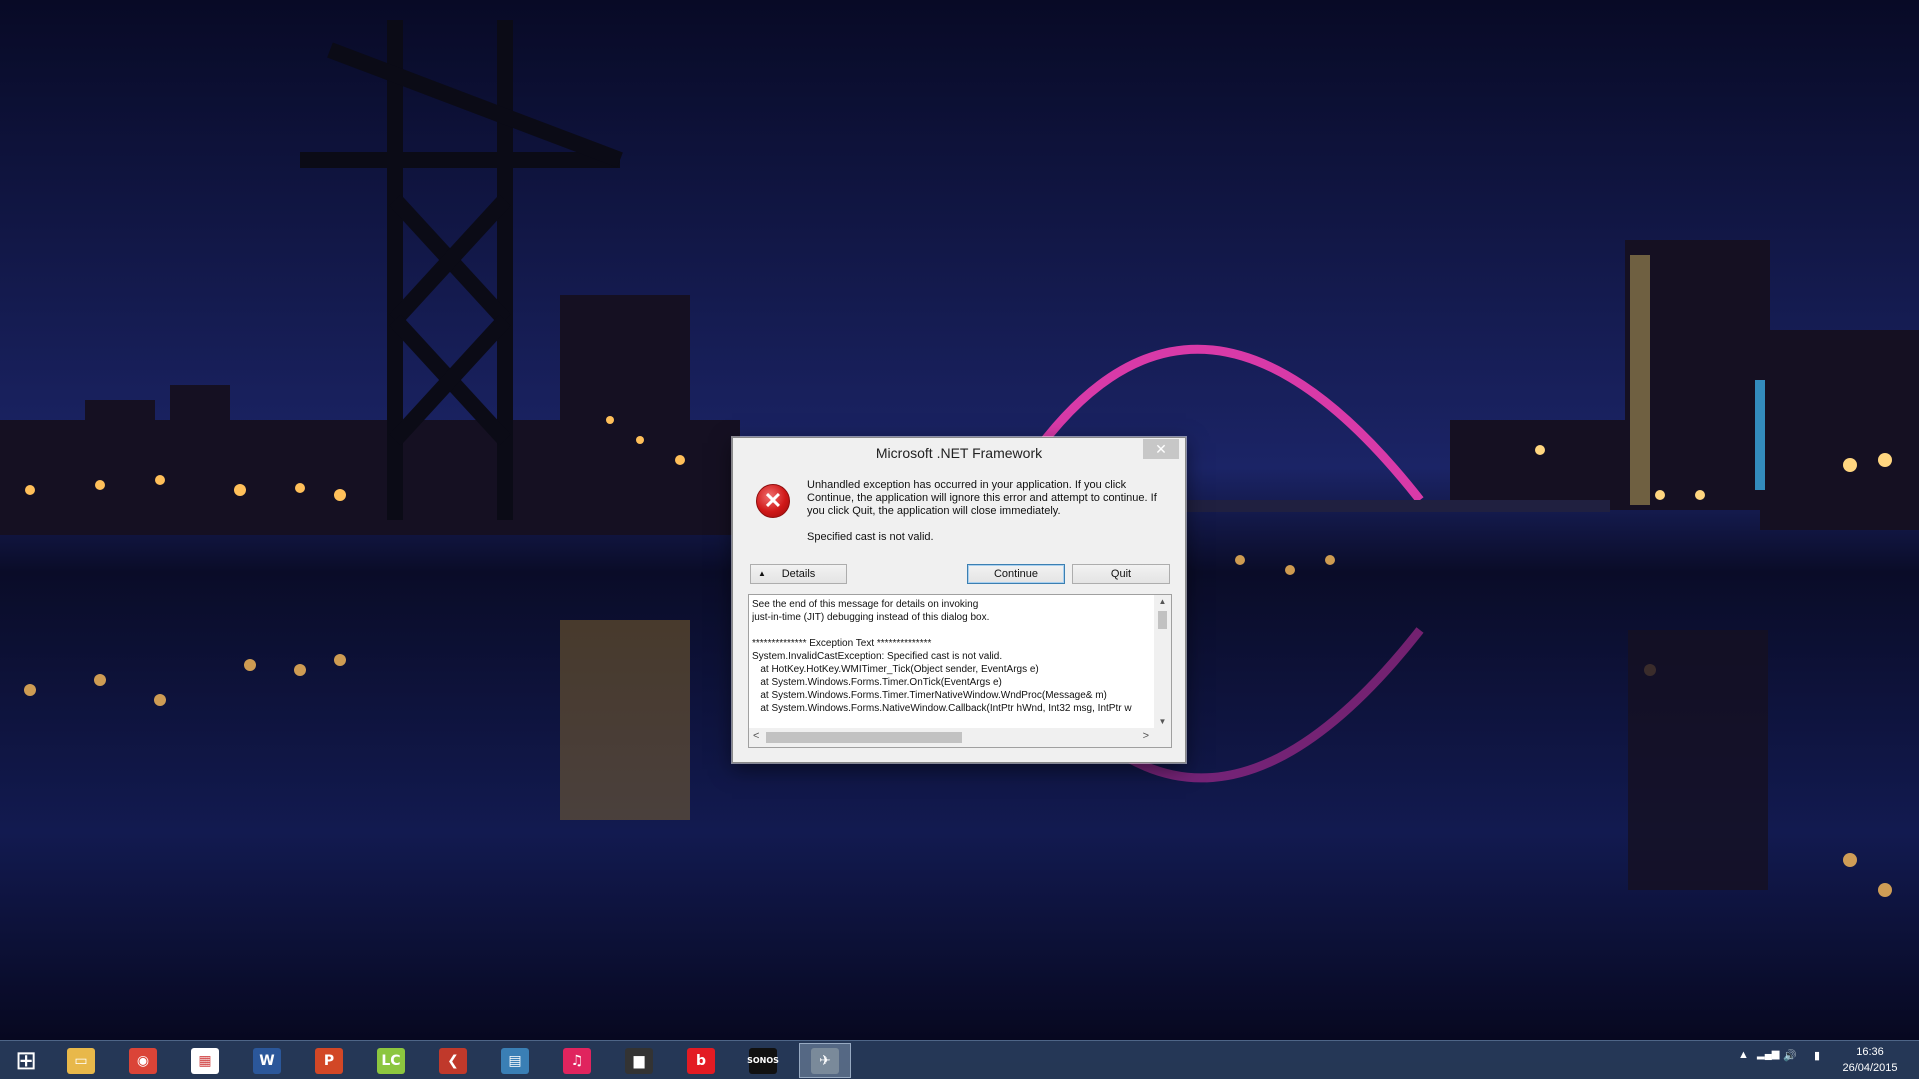  What do you see at coordinates (1016, 574) in the screenshot?
I see `continue-button: Continue` at bounding box center [1016, 574].